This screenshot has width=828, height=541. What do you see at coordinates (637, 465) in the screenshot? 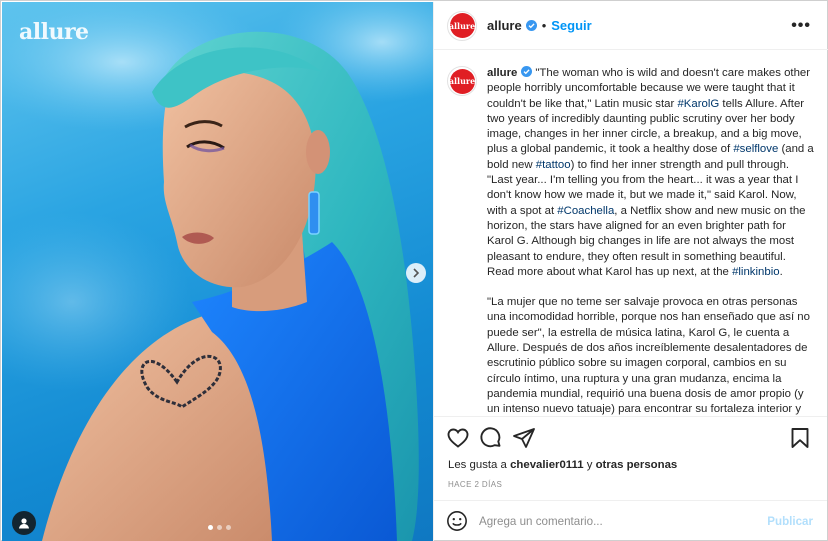
I see `liked-by-others-link: otras personas` at bounding box center [637, 465].